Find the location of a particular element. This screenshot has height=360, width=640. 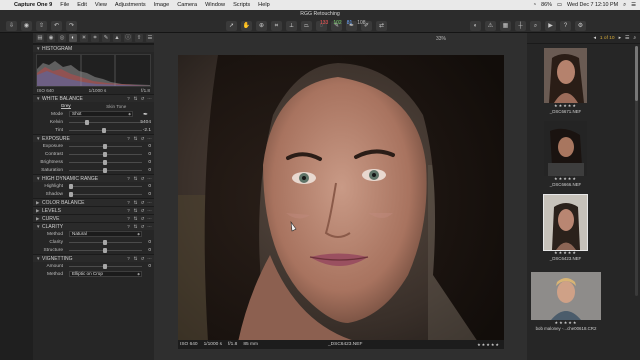

structure-value: 0 is located at coordinates (149, 250).